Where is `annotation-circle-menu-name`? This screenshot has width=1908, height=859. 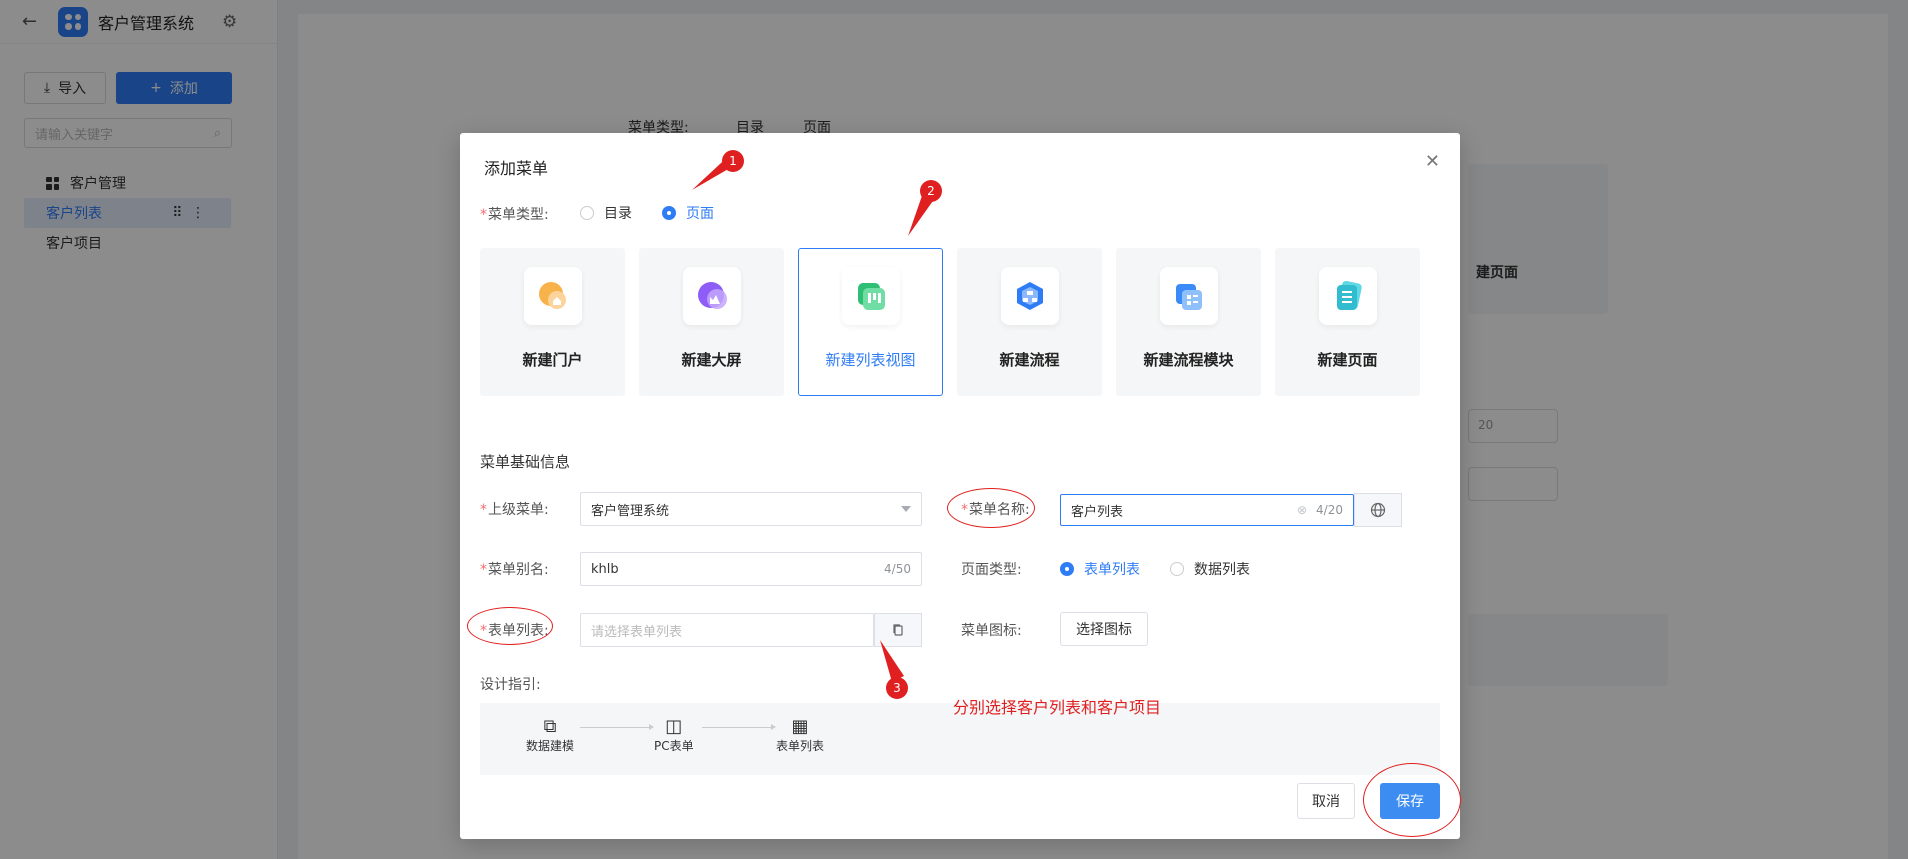 annotation-circle-menu-name is located at coordinates (991, 508).